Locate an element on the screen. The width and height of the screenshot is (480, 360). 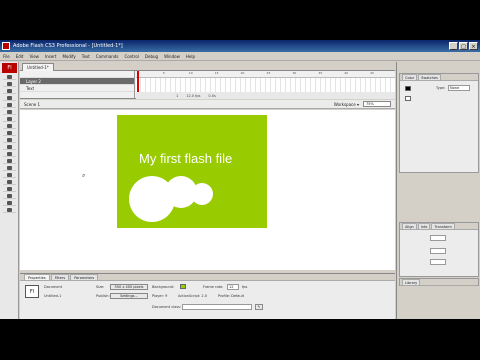
ruler-tick: 45 is located at coordinates (372, 73).